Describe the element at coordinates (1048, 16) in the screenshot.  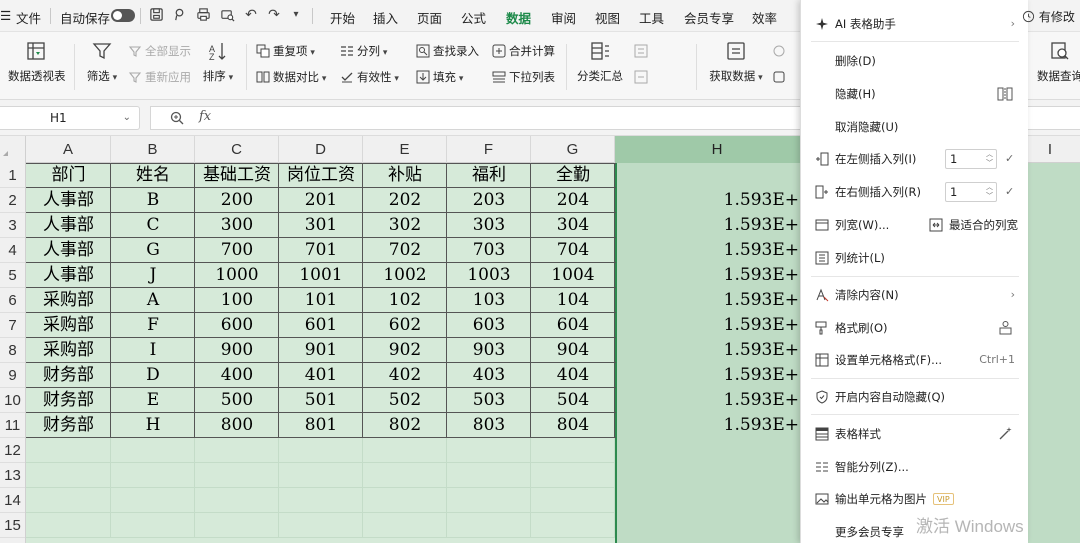
I see `edit-status: 有修改` at that location.